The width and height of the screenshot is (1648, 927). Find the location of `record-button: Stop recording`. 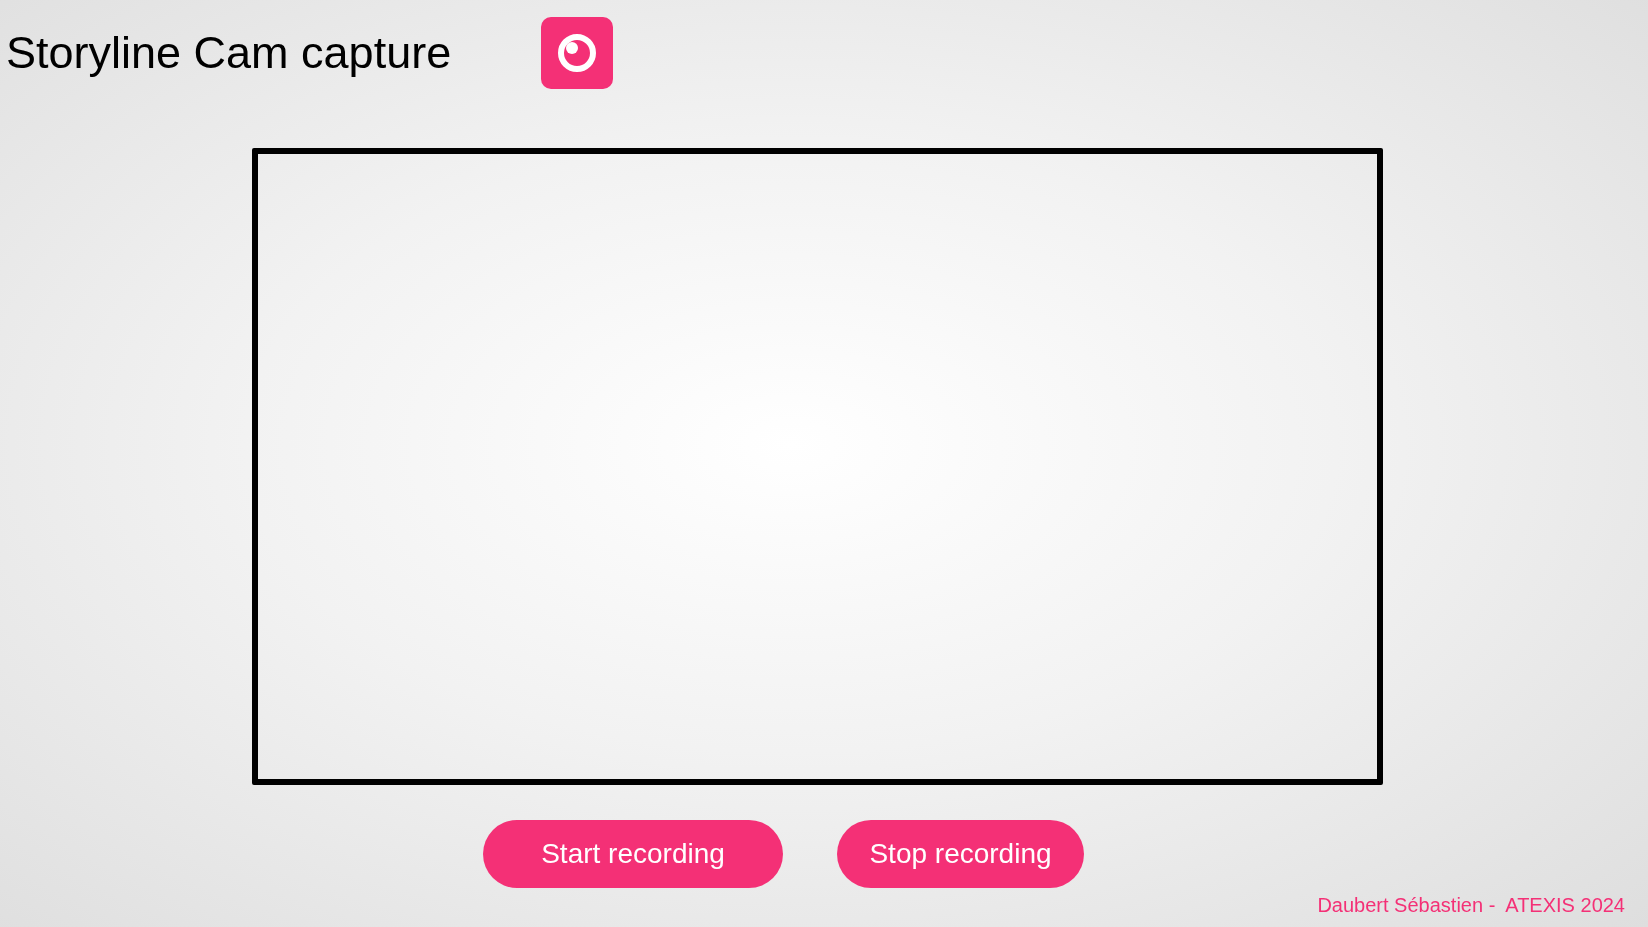

record-button: Stop recording is located at coordinates (960, 854).